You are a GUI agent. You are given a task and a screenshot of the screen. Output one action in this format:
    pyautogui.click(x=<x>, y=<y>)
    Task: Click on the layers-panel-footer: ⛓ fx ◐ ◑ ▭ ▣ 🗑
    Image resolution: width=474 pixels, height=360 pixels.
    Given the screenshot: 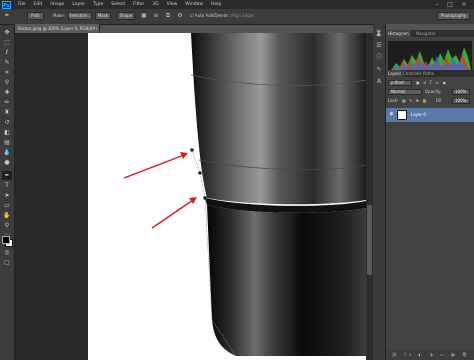 What is the action you would take?
    pyautogui.click(x=430, y=355)
    